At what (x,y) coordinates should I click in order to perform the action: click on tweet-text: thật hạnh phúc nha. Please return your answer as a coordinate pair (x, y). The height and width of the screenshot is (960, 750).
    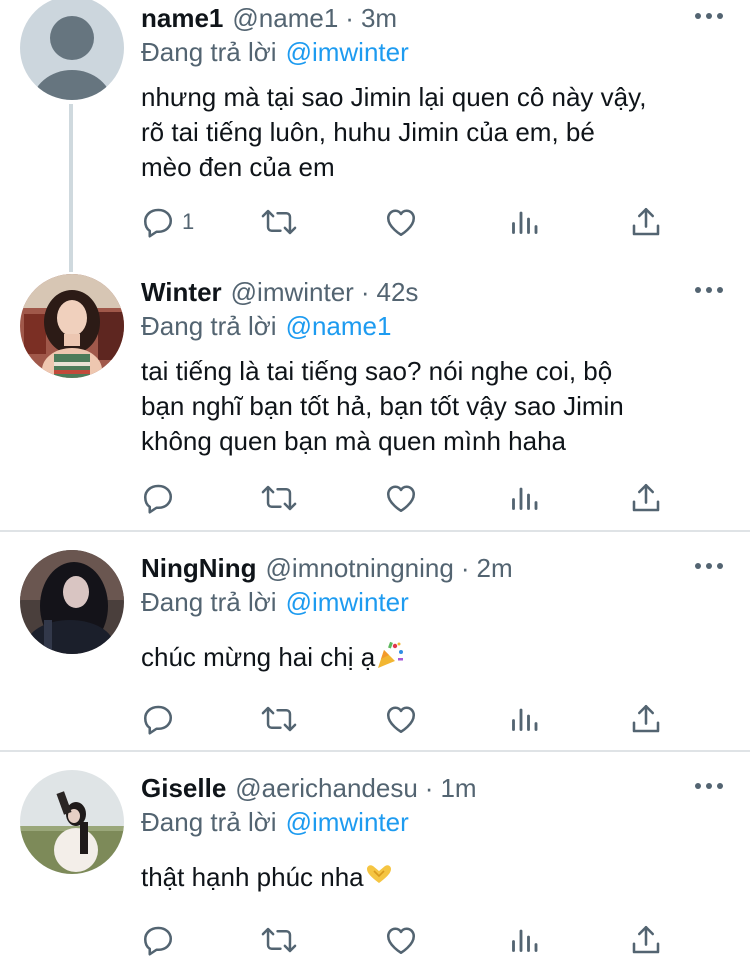
    Looking at the image, I should click on (267, 879).